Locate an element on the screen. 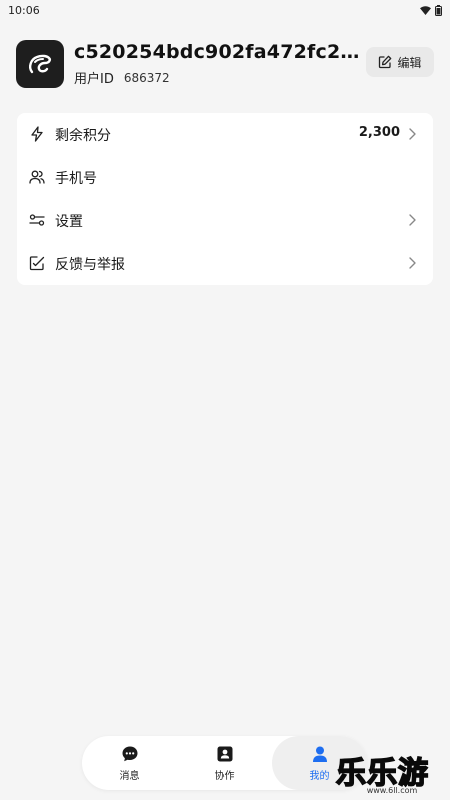  user-id-label: 用户ID is located at coordinates (94, 79).